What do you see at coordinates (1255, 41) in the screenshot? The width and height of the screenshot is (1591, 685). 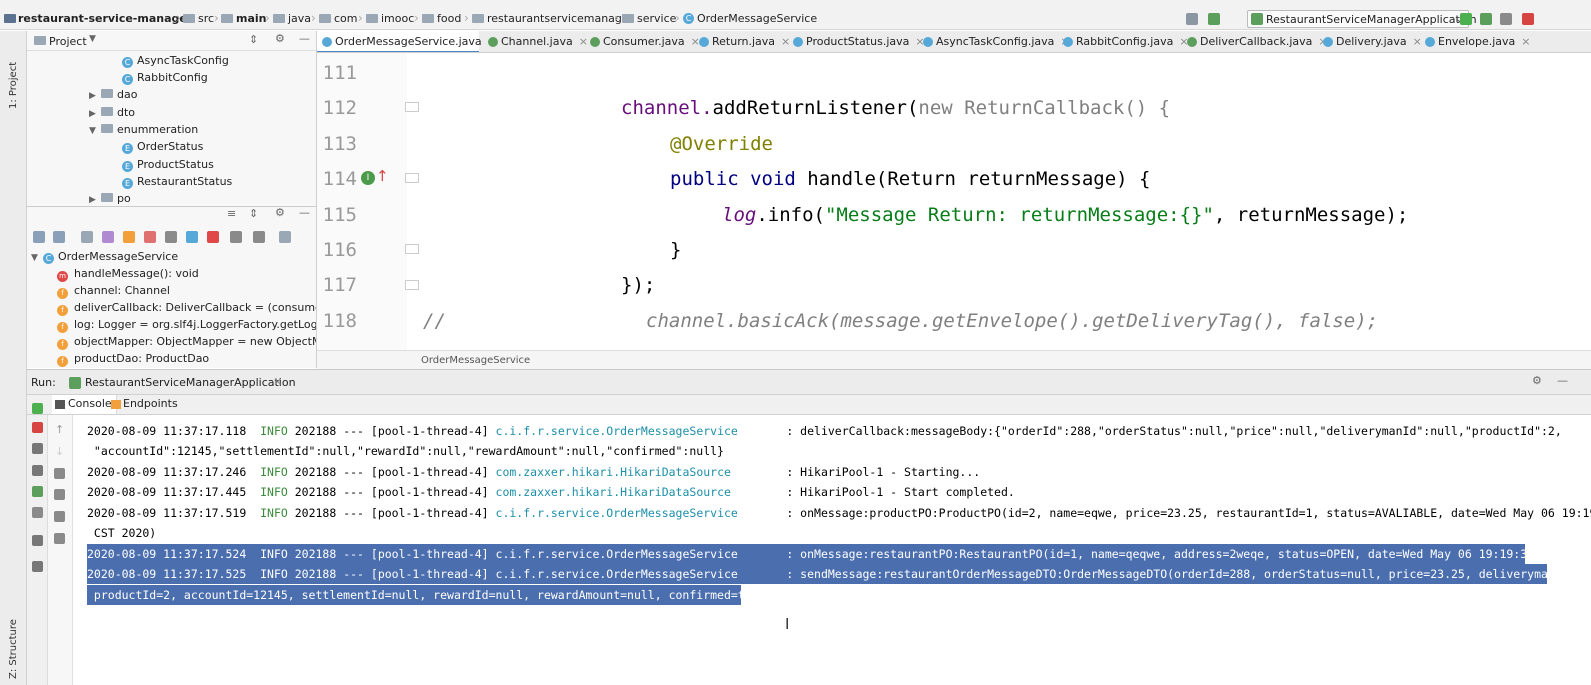 I see `tab-delivercallback: DeliverCallback.java×` at bounding box center [1255, 41].